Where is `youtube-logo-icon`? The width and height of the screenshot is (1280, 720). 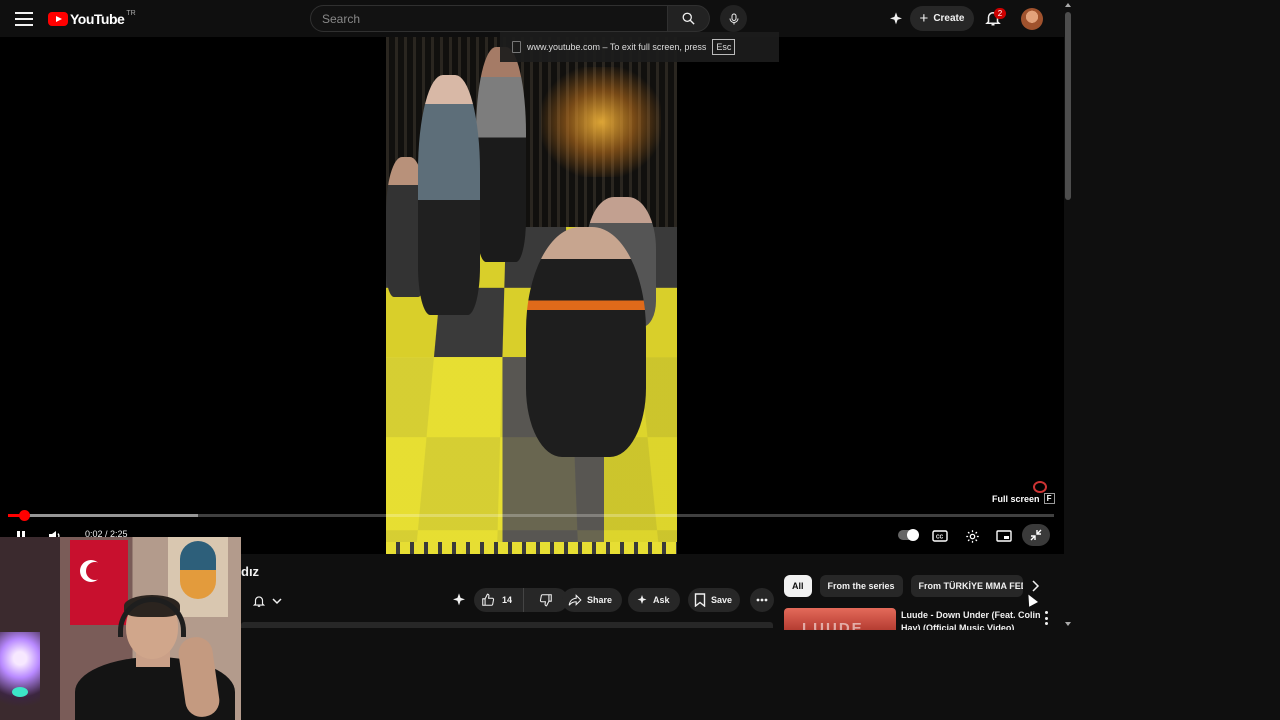
youtube-logo-icon is located at coordinates (58, 19).